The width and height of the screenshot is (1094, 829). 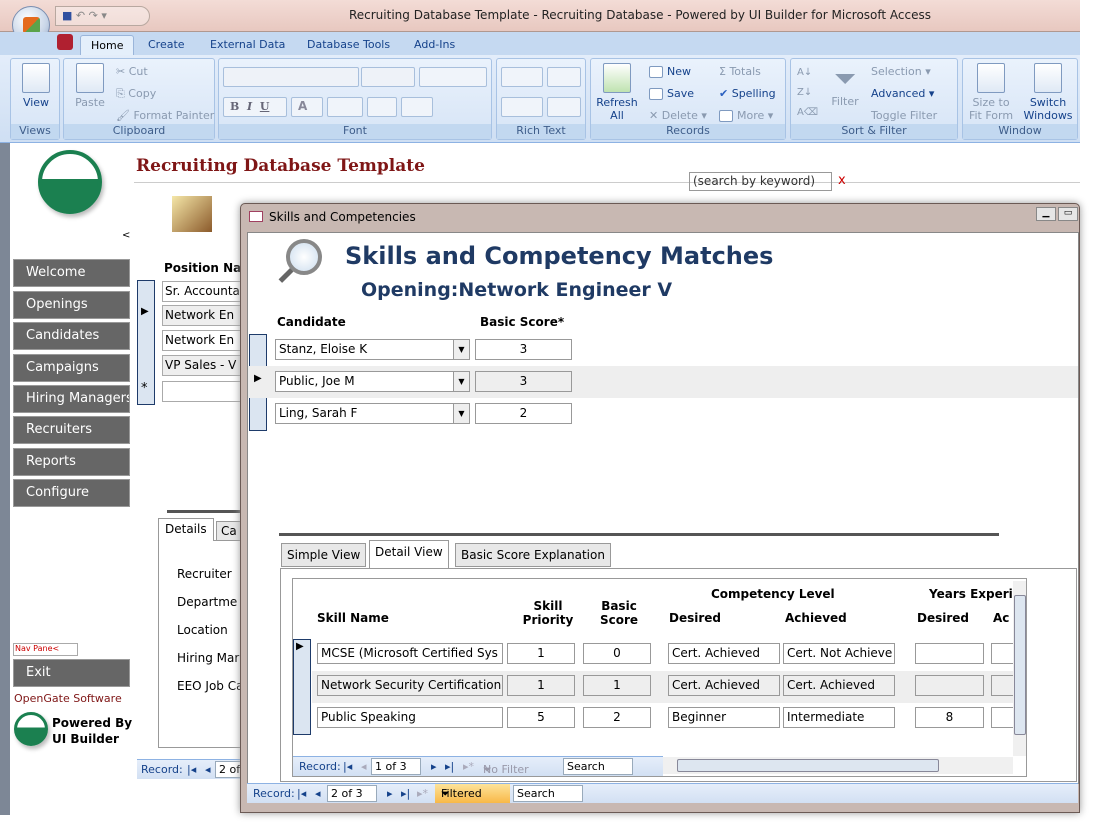 I want to click on format-painter-button: 🖌 Format Painter, so click(x=165, y=115).